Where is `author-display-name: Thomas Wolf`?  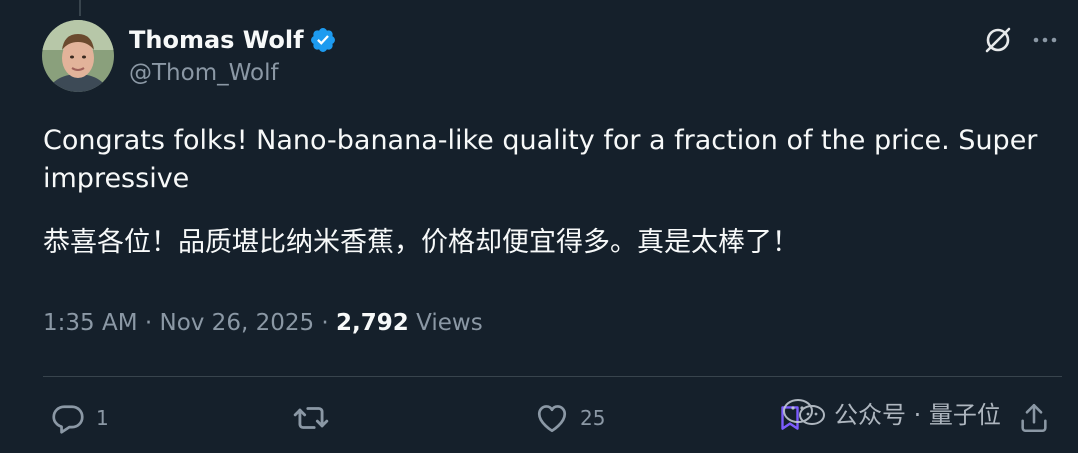
author-display-name: Thomas Wolf is located at coordinates (216, 40).